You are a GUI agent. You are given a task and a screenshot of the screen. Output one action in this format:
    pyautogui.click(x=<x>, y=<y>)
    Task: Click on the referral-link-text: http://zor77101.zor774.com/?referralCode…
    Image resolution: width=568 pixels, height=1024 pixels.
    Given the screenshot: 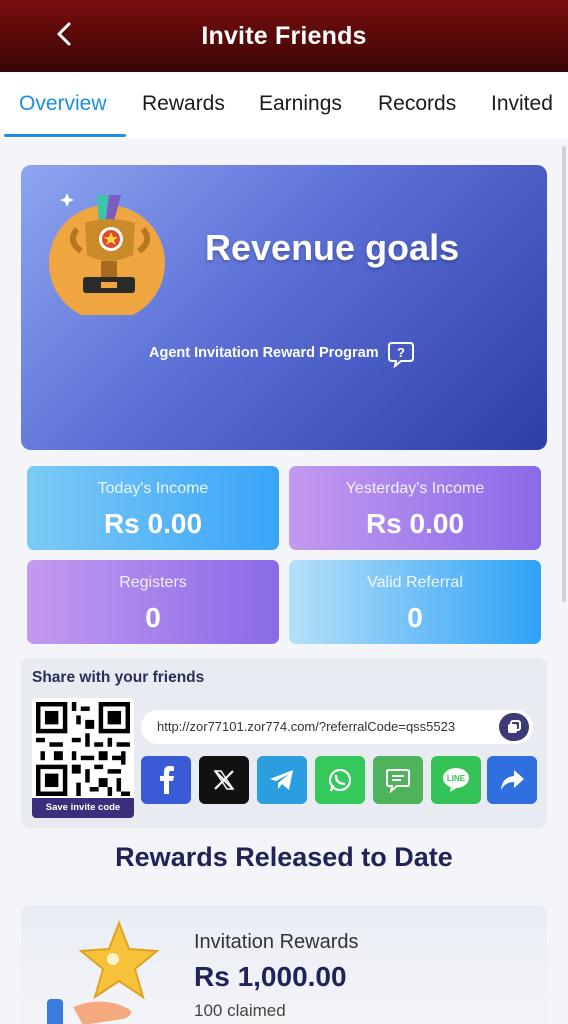 What is the action you would take?
    pyautogui.click(x=306, y=726)
    